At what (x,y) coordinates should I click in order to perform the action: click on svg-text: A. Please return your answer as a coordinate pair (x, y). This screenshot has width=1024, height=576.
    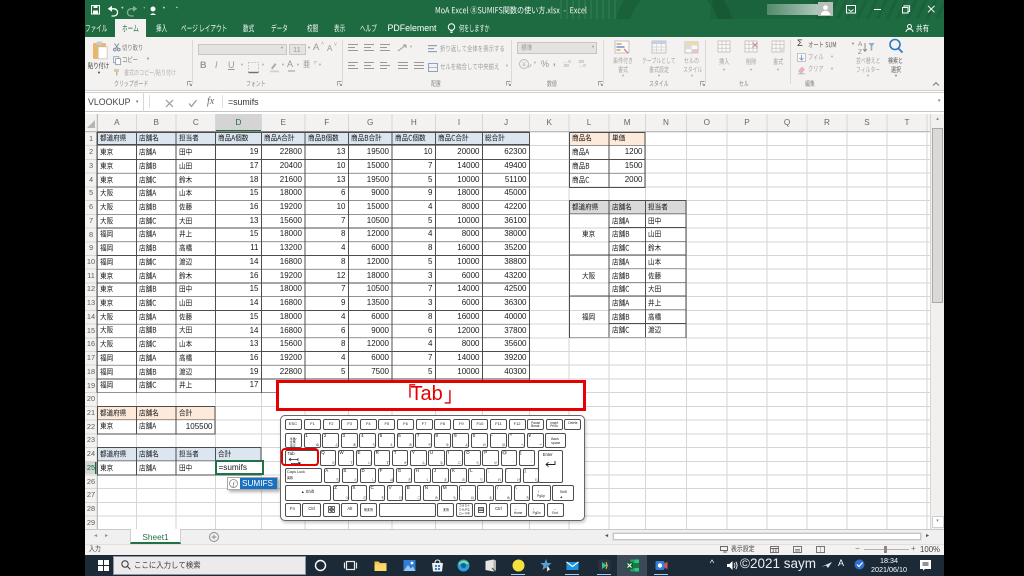
    Looking at the image, I should click on (860, 44).